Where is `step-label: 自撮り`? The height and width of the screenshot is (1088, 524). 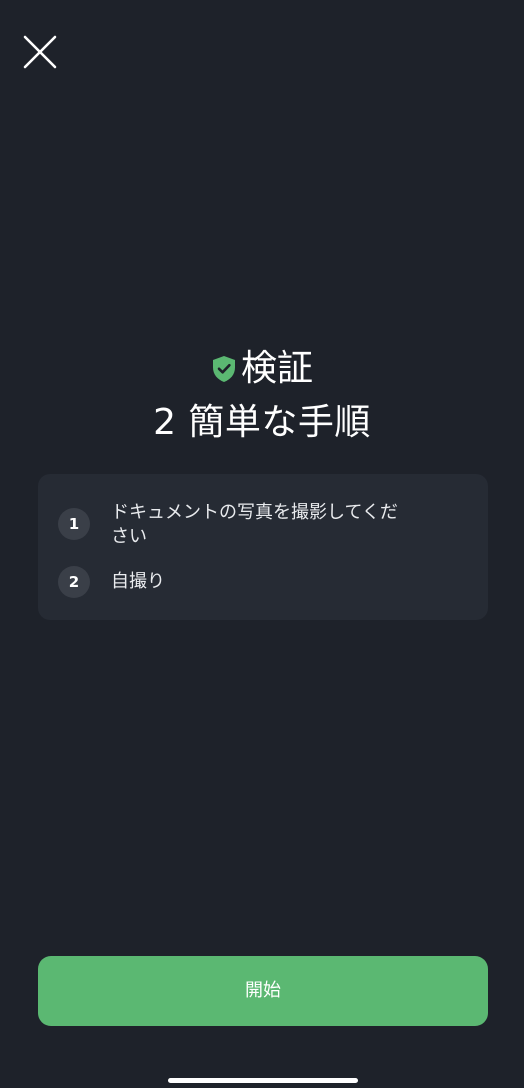
step-label: 自撮り is located at coordinates (138, 581).